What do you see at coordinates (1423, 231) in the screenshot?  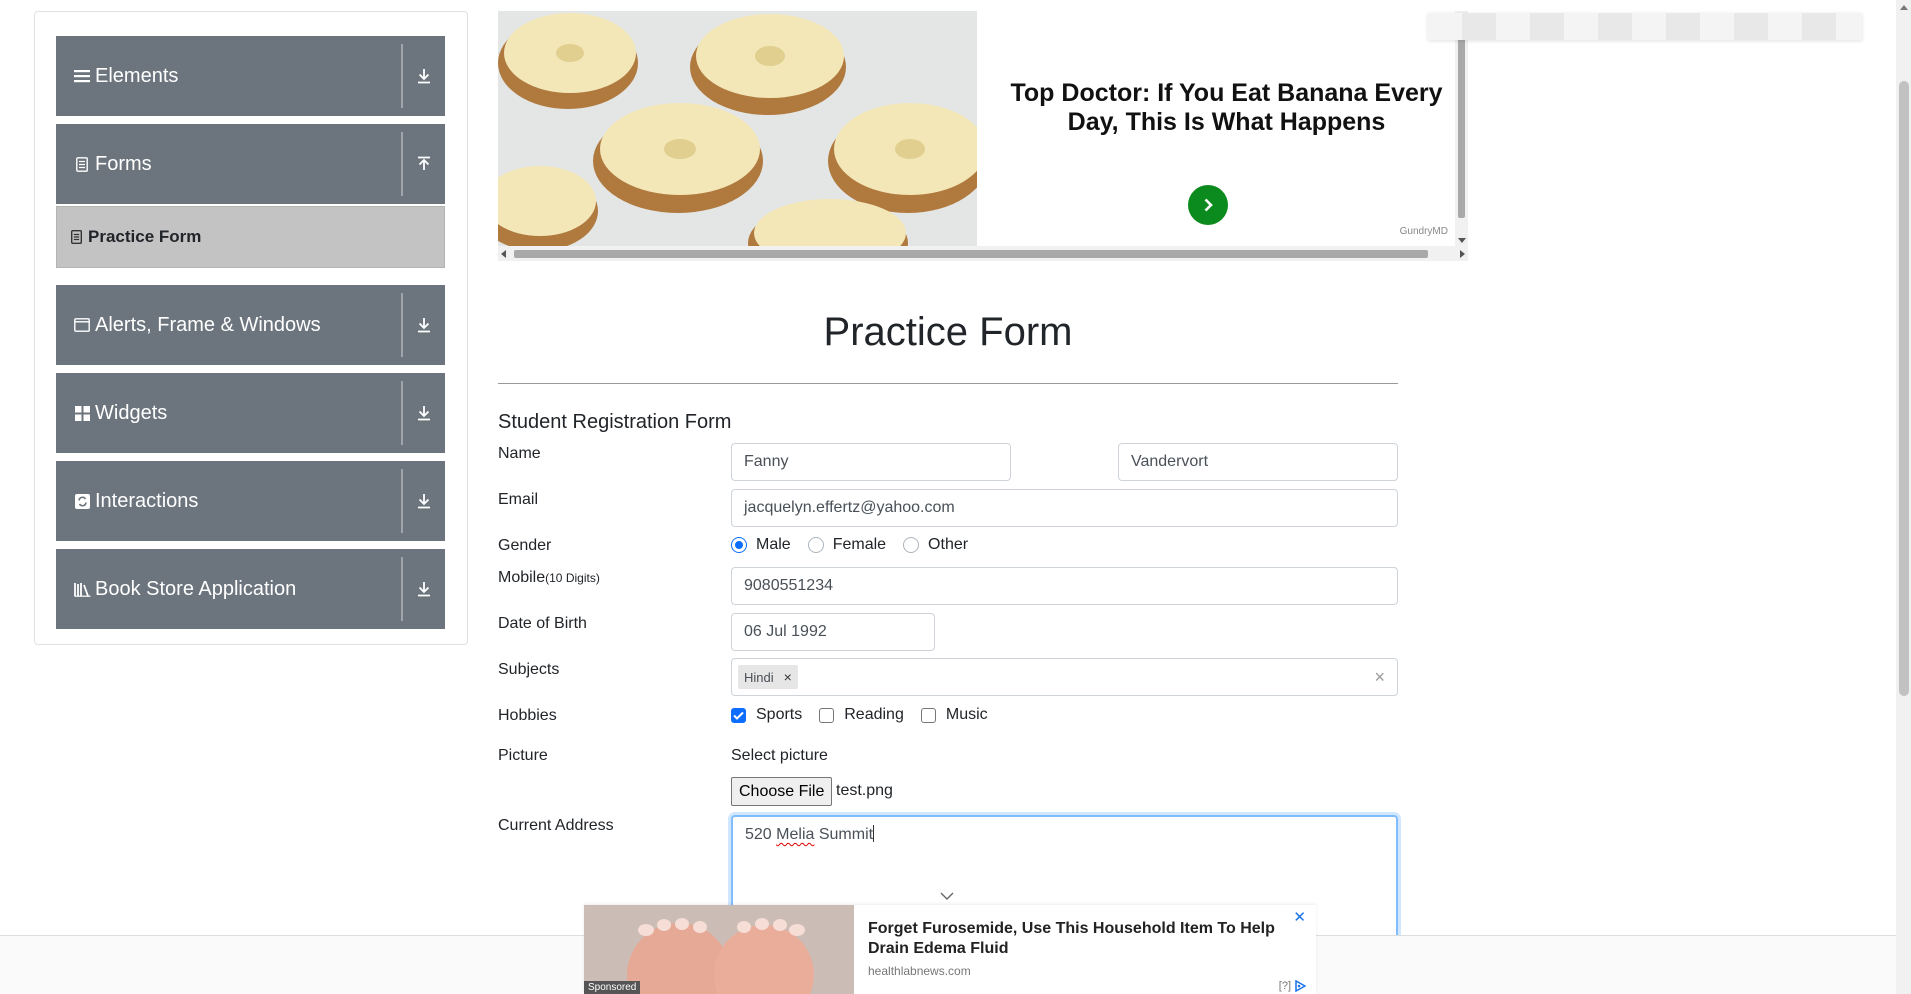 I see `ad-source: GundryMD` at bounding box center [1423, 231].